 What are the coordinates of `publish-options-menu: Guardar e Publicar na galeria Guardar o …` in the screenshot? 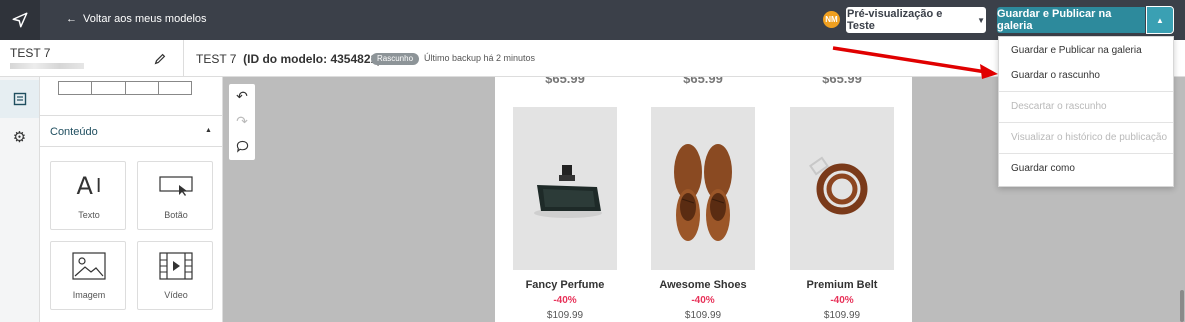 It's located at (1086, 111).